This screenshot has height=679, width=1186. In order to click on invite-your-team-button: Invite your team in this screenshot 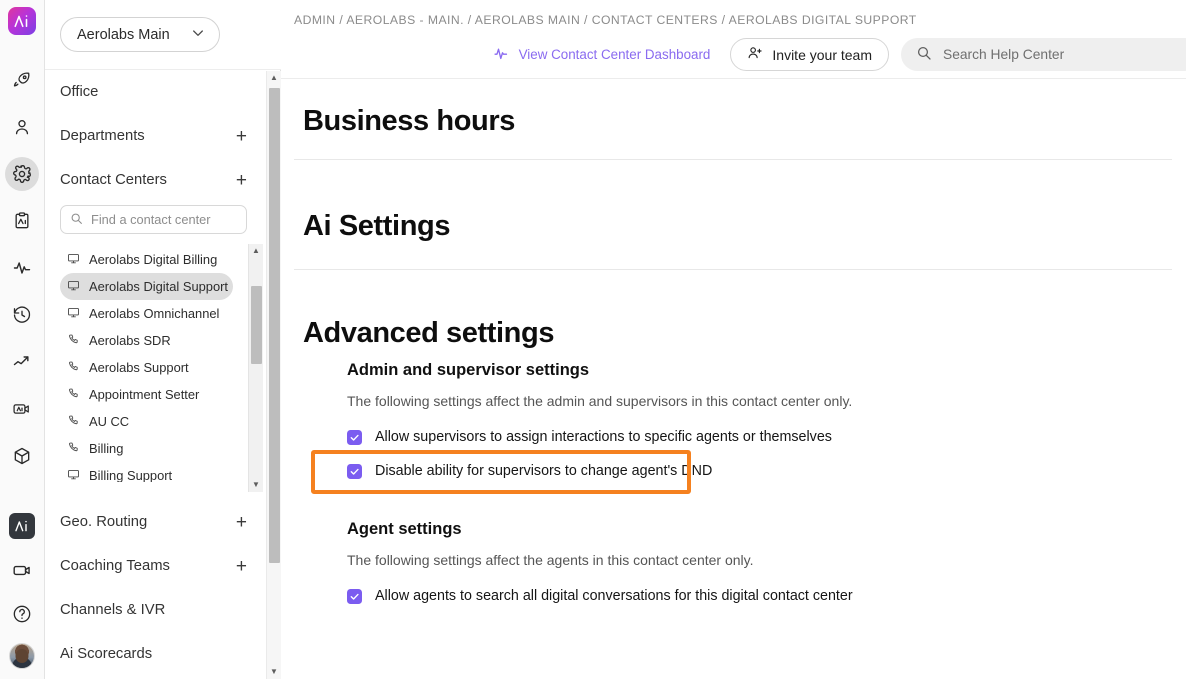, I will do `click(809, 54)`.